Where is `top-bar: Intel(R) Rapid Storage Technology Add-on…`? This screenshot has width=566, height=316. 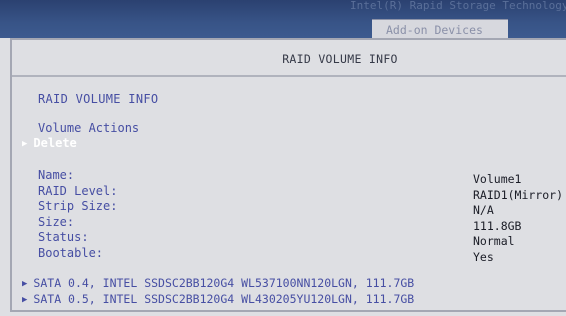 top-bar: Intel(R) Rapid Storage Technology Add-on… is located at coordinates (283, 20).